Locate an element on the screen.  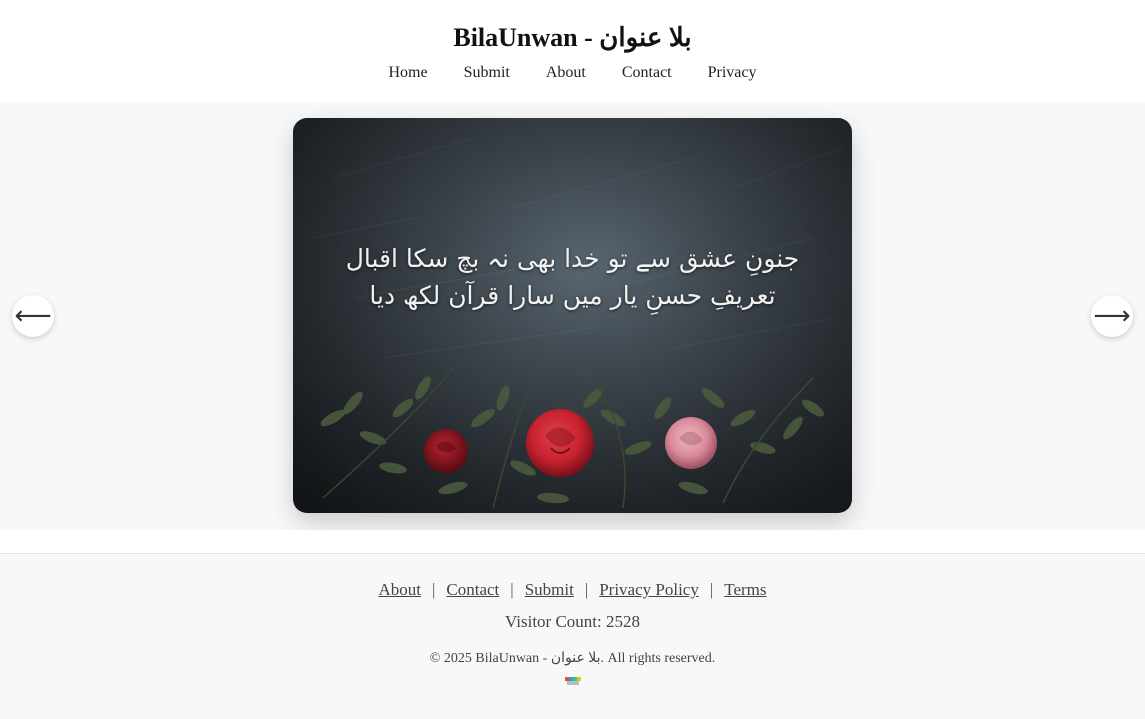
nav-submit: Submit is located at coordinates (487, 73).